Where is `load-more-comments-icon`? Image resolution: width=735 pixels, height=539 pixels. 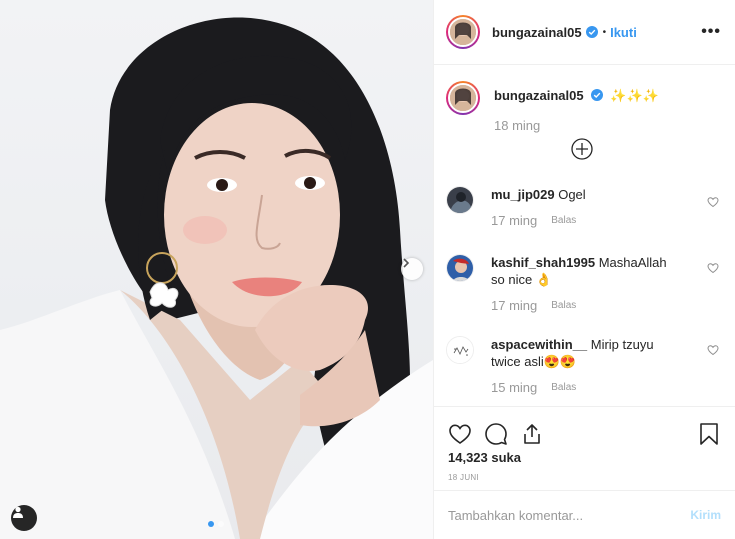 load-more-comments-icon is located at coordinates (582, 149).